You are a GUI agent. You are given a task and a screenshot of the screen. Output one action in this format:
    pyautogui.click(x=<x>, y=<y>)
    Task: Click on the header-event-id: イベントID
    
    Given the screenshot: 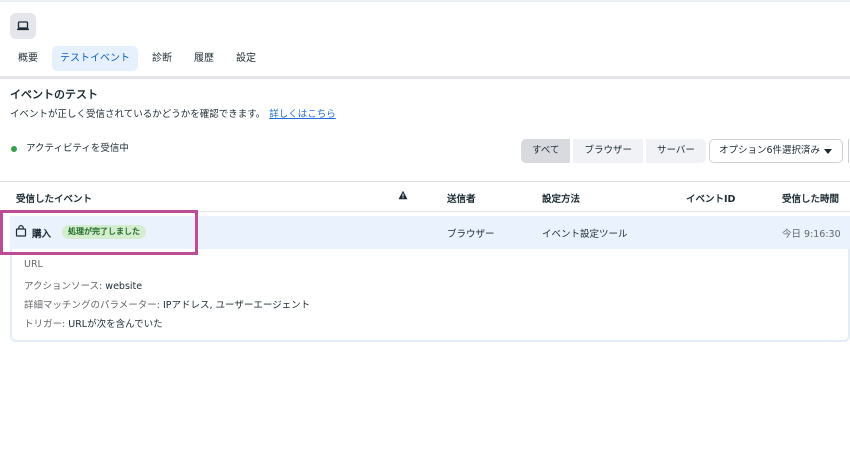 What is the action you would take?
    pyautogui.click(x=711, y=199)
    